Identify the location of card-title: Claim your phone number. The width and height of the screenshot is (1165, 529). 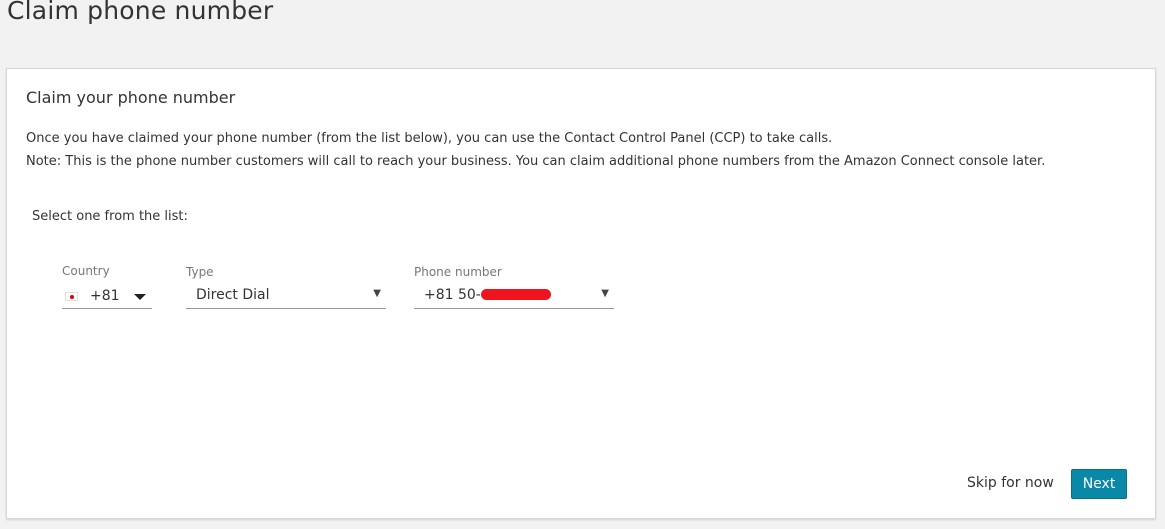
(131, 97).